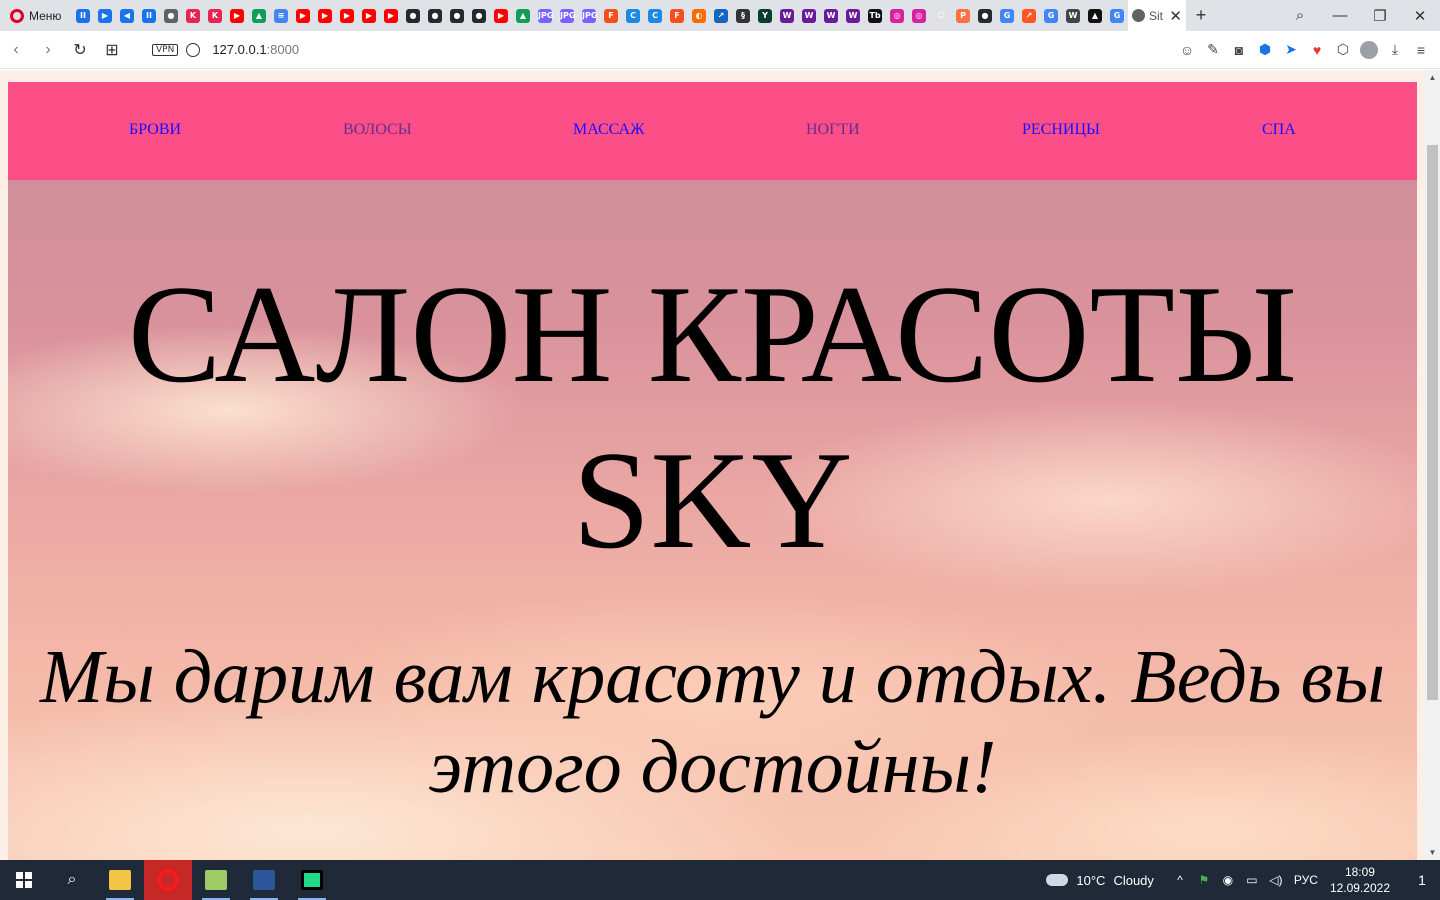 This screenshot has height=900, width=1440. I want to click on send-icon: ➤, so click(1291, 50).